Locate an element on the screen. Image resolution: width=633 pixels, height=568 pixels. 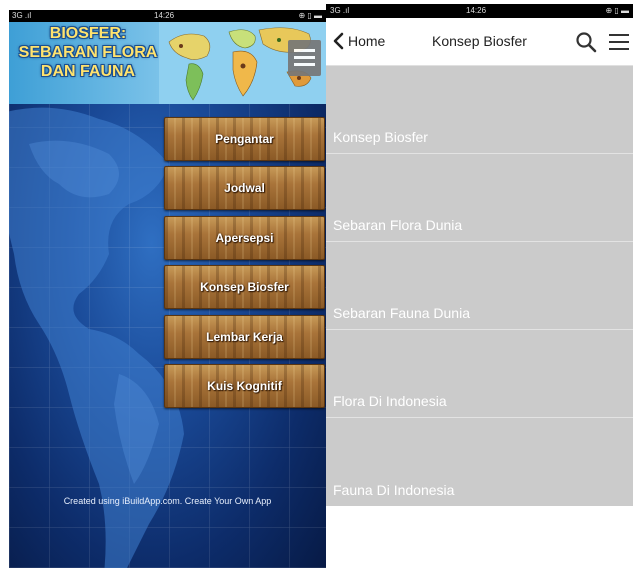
list-item-sebaran-fauna-dunia: Sebaran Fauna Dunia is located at coordinates (479, 286).